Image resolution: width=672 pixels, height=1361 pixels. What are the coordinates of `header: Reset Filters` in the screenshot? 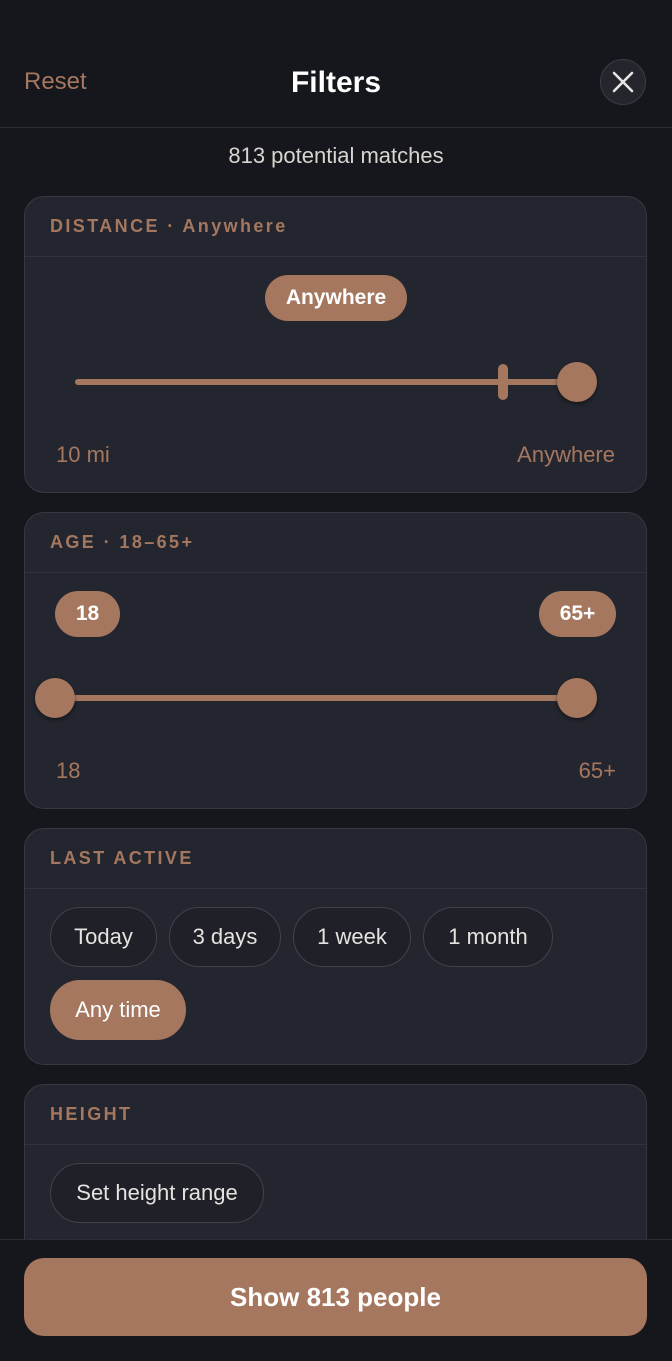 It's located at (336, 64).